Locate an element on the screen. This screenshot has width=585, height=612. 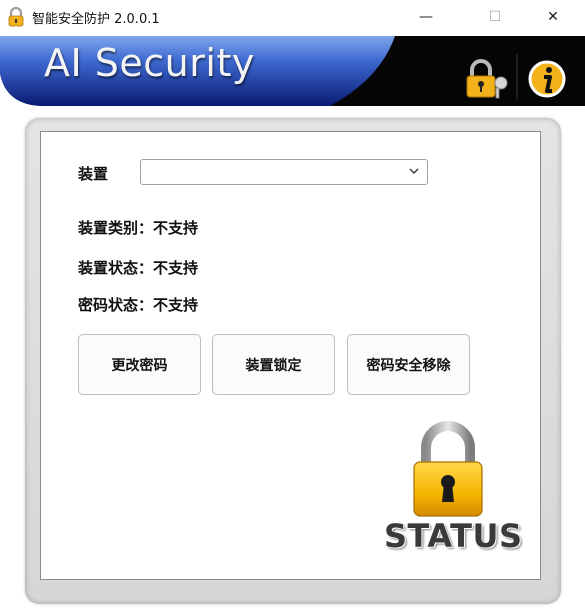
password-state-label: 密码状态： is located at coordinates (116, 305).